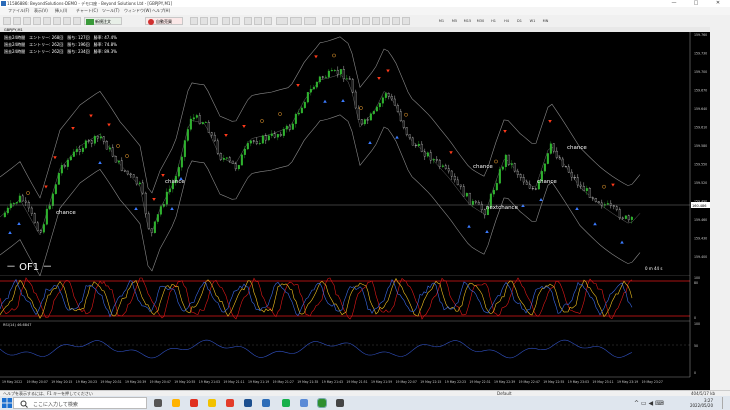 Image resolution: width=730 pixels, height=410 pixels. Describe the element at coordinates (326, 21) in the screenshot. I see `cursor-icon` at that location.